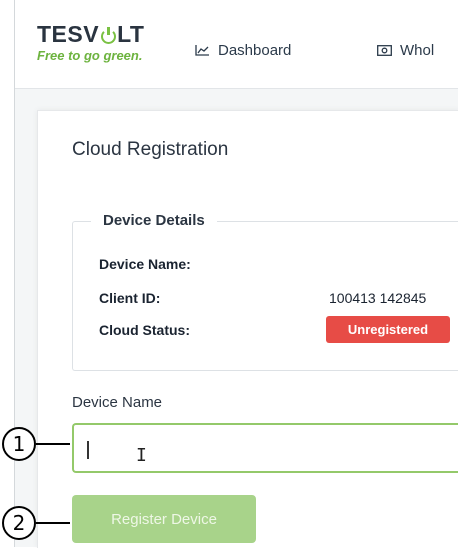  I want to click on device-name-field-label: Device Name, so click(117, 402).